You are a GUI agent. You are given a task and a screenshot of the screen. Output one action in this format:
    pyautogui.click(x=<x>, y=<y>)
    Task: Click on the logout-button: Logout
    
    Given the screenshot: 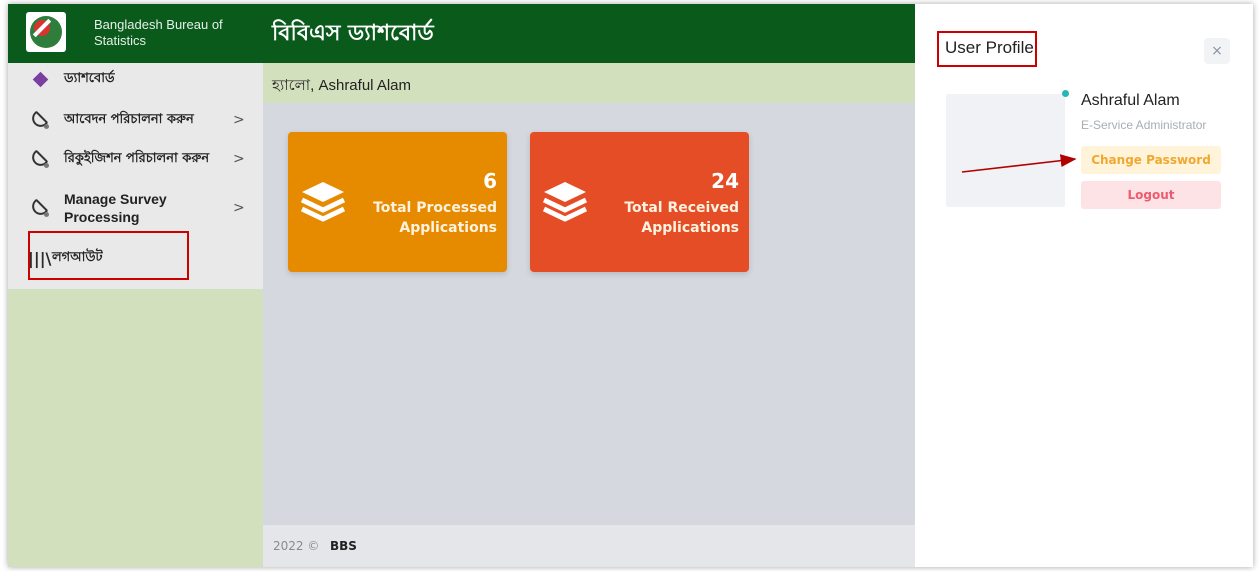 What is the action you would take?
    pyautogui.click(x=1151, y=195)
    